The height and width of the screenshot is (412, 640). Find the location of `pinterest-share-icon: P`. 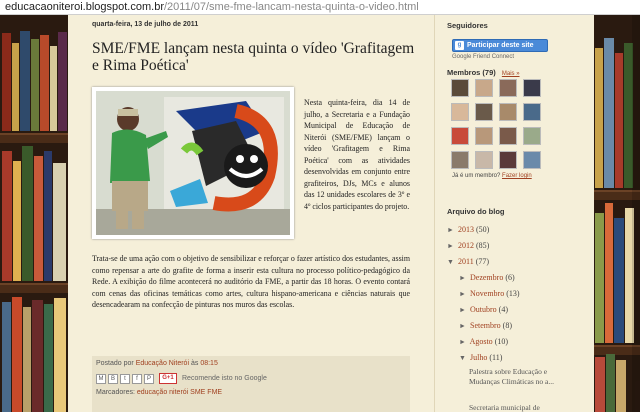

pinterest-share-icon: P is located at coordinates (149, 378).